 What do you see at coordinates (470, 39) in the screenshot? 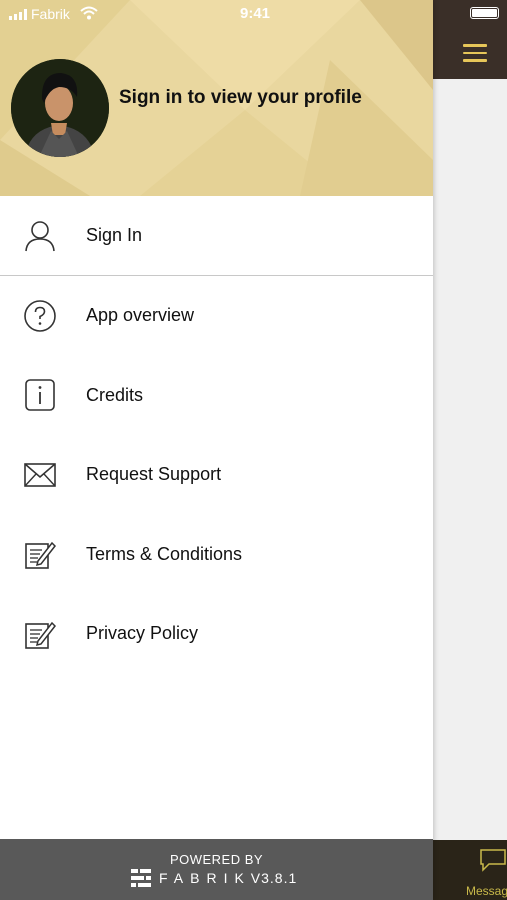
I see `app-top-bar` at bounding box center [470, 39].